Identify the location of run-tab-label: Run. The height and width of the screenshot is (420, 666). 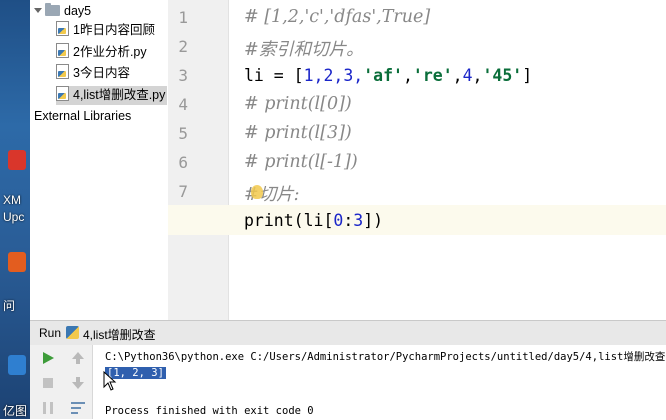
(50, 333).